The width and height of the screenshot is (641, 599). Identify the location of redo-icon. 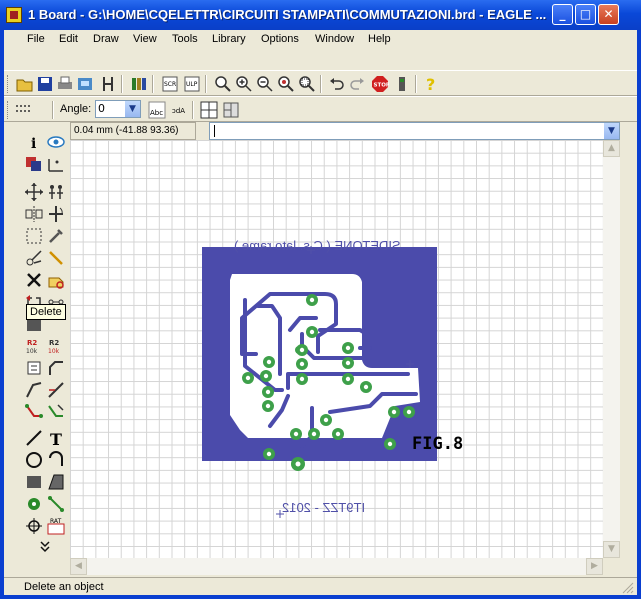
(357, 84).